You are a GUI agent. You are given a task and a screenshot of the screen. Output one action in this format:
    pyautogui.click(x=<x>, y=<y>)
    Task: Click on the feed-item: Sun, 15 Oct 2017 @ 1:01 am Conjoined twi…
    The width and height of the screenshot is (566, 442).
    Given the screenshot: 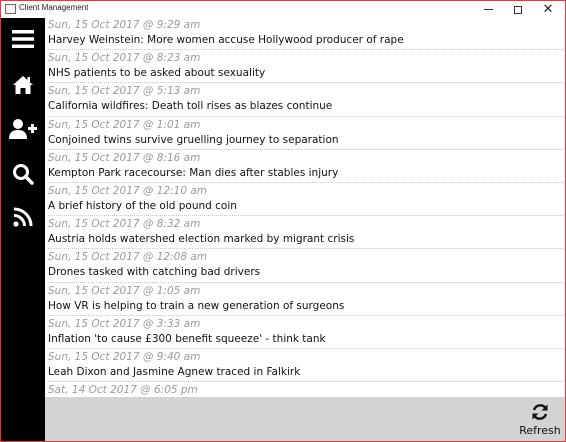 What is the action you would take?
    pyautogui.click(x=305, y=134)
    